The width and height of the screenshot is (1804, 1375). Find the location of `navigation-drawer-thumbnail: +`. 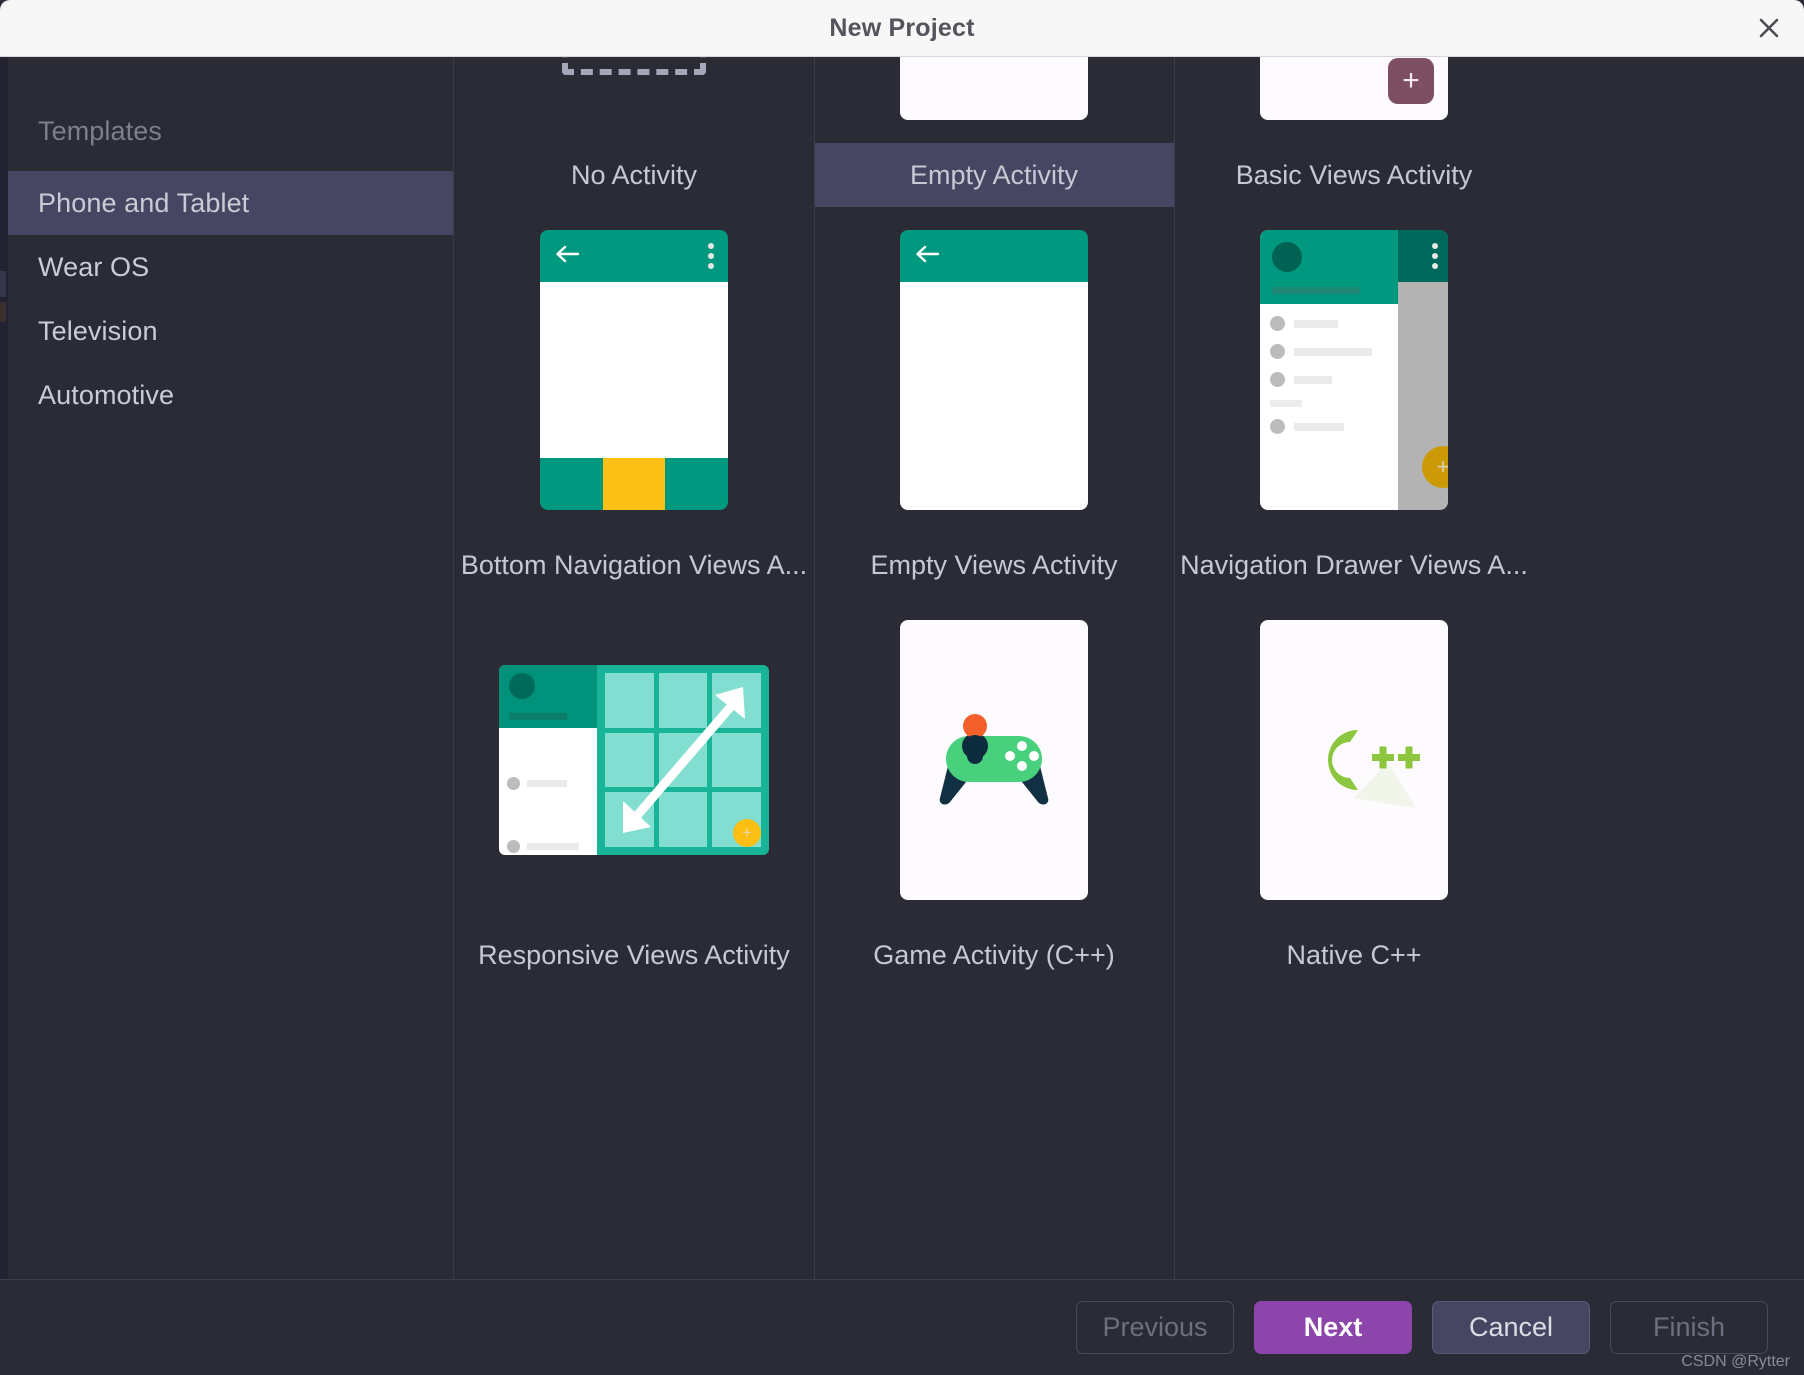

navigation-drawer-thumbnail: + is located at coordinates (1354, 370).